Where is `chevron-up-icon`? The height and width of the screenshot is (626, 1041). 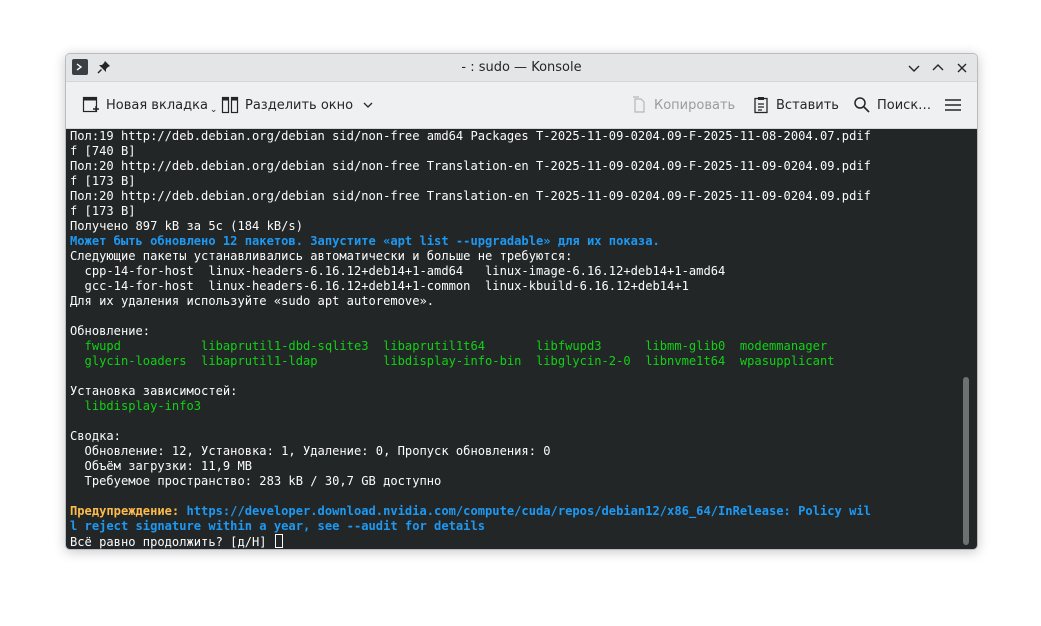 chevron-up-icon is located at coordinates (938, 67).